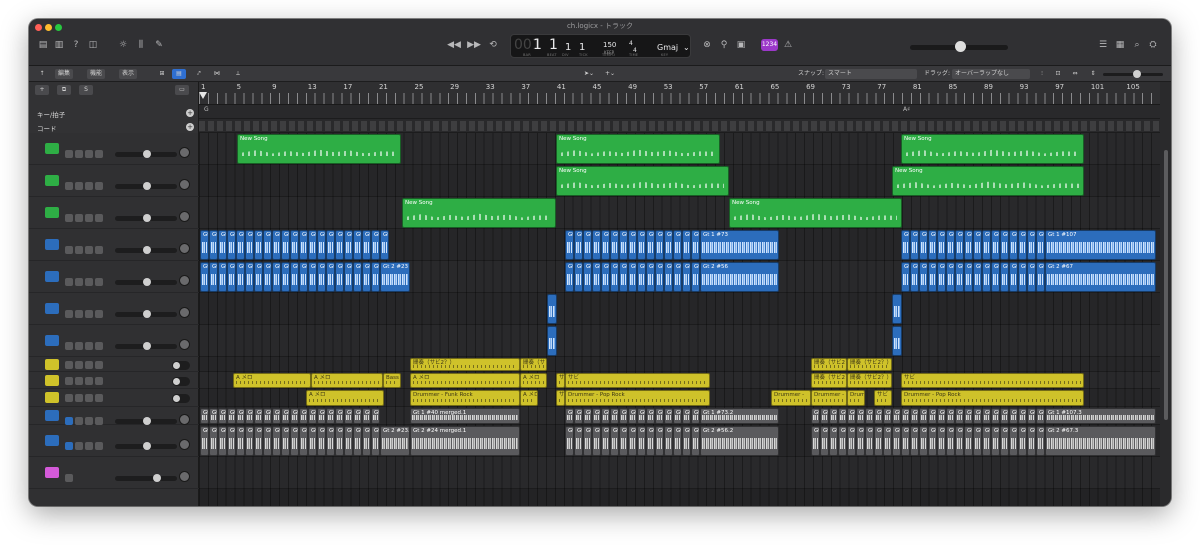  Describe the element at coordinates (686, 48) in the screenshot. I see `lcd-chevron-down-icon: ⌄` at that location.